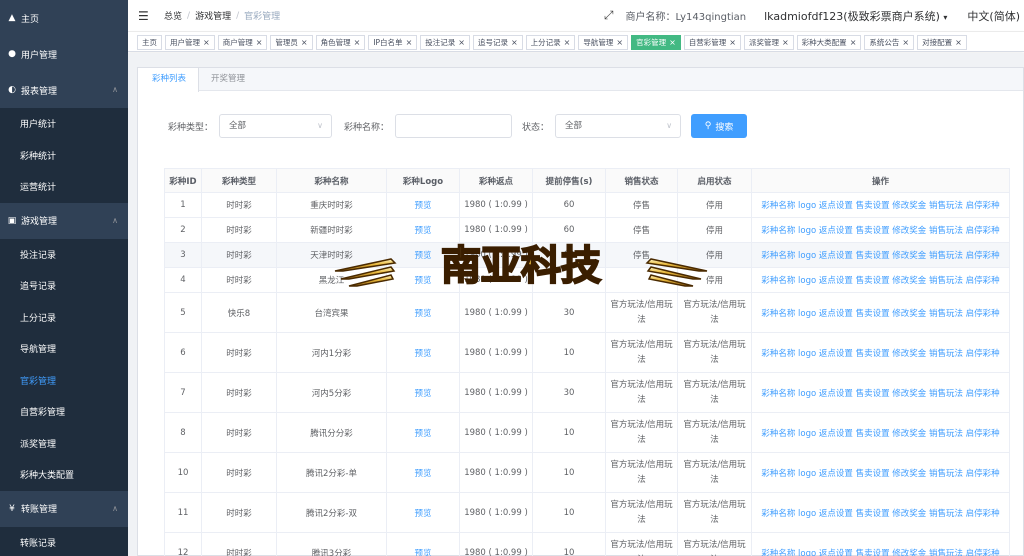 This screenshot has height=556, width=1024. What do you see at coordinates (331, 392) in the screenshot?
I see `cell-name: 河内5分彩` at bounding box center [331, 392].